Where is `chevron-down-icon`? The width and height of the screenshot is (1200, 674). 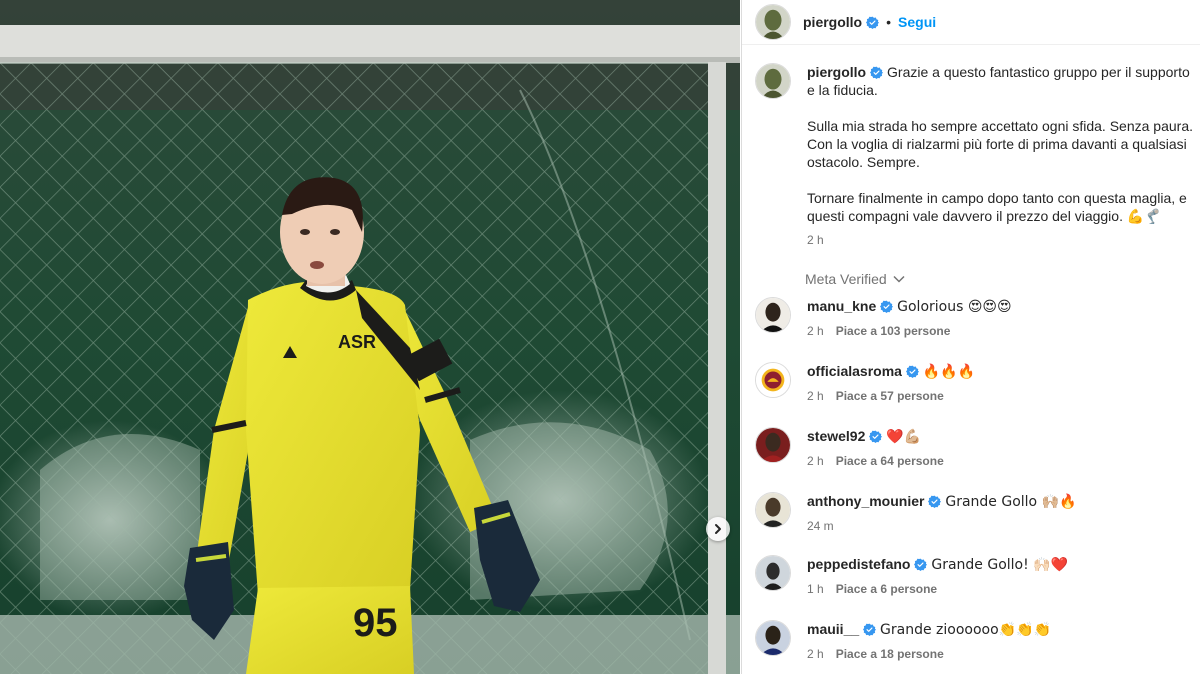 chevron-down-icon is located at coordinates (899, 279).